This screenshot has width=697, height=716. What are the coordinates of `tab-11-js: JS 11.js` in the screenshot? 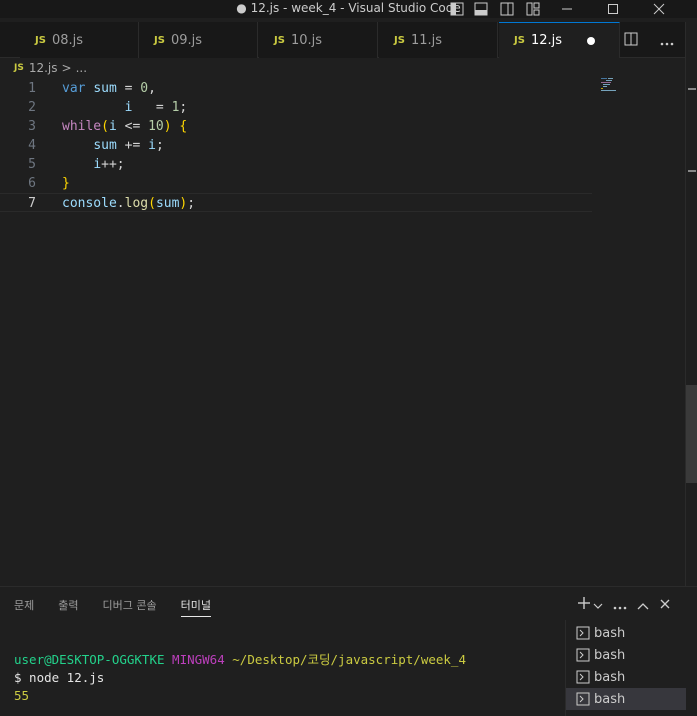 It's located at (438, 40).